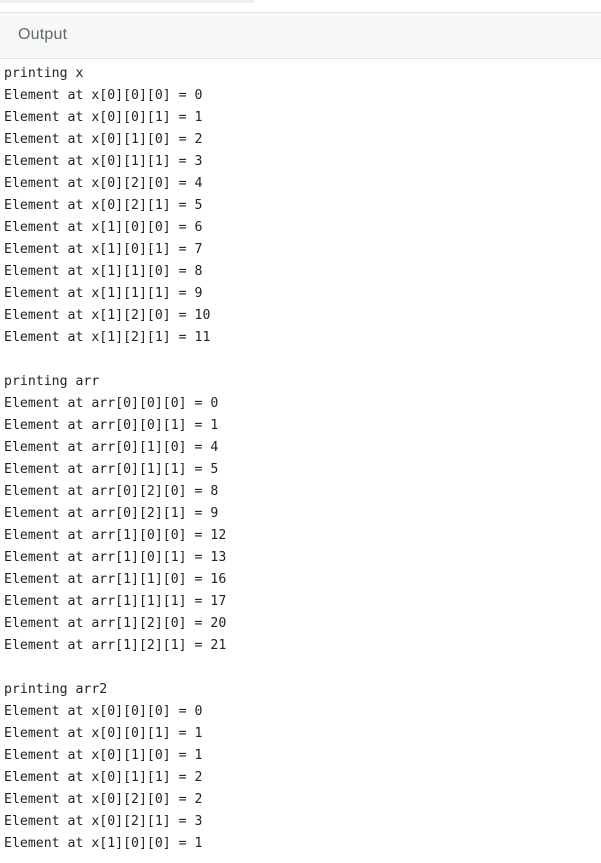  I want to click on console-line: Element at arr[0][0][0] = 0, so click(111, 403).